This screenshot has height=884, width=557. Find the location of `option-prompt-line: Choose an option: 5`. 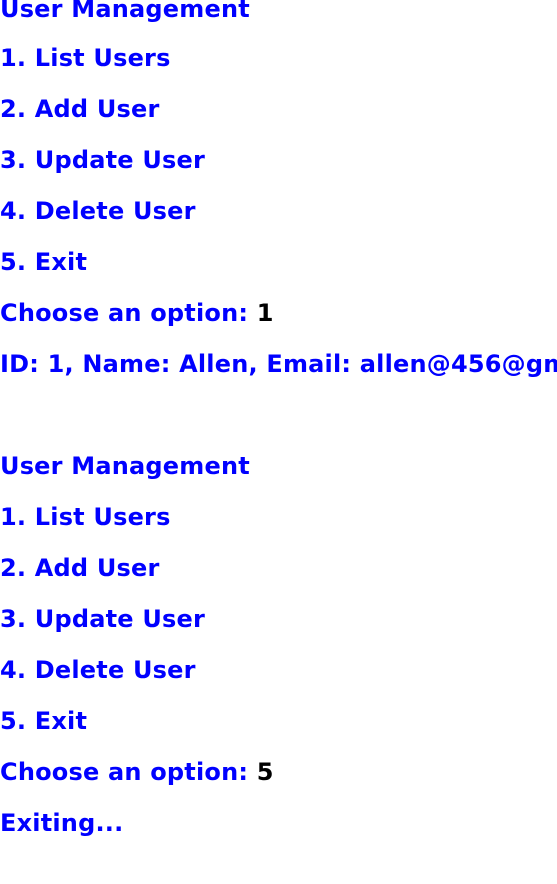

option-prompt-line: Choose an option: 5 is located at coordinates (137, 772).